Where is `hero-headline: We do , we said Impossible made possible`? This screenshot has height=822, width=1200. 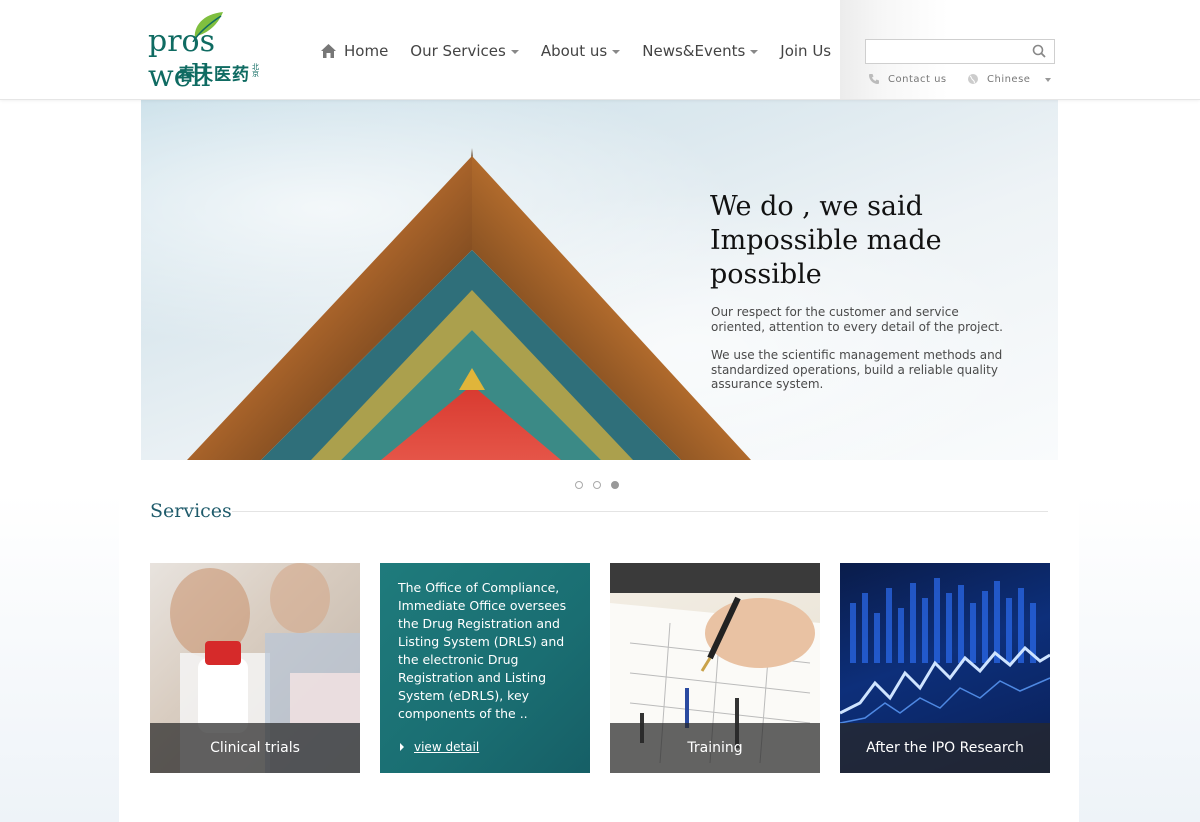 hero-headline: We do , we said Impossible made possible is located at coordinates (826, 240).